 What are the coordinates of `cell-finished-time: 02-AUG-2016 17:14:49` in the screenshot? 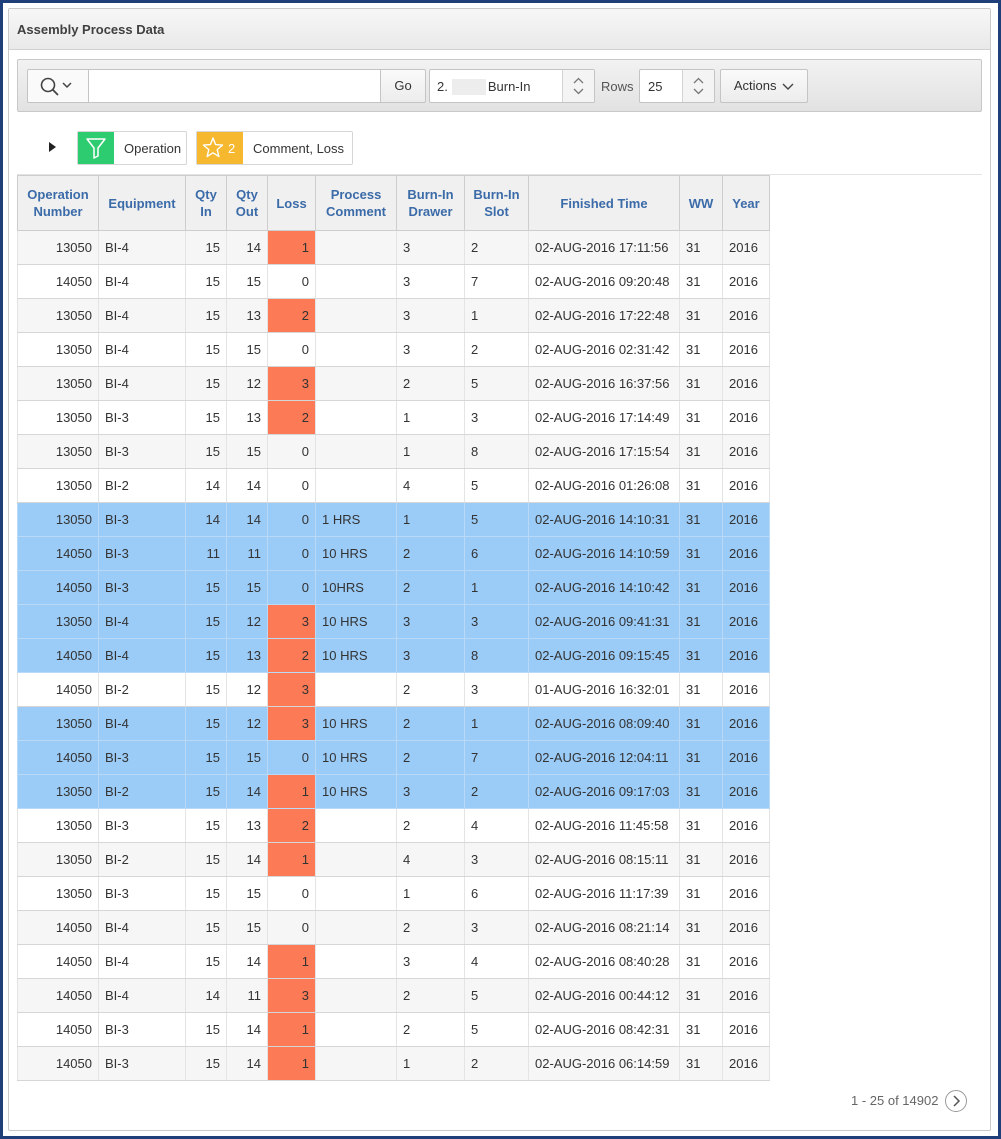 It's located at (604, 417).